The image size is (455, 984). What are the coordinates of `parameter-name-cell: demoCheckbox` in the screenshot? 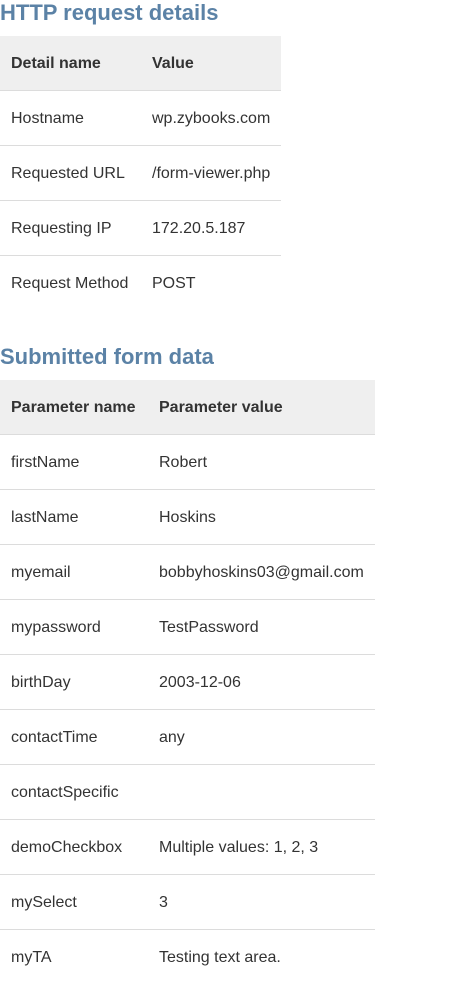 It's located at (74, 847).